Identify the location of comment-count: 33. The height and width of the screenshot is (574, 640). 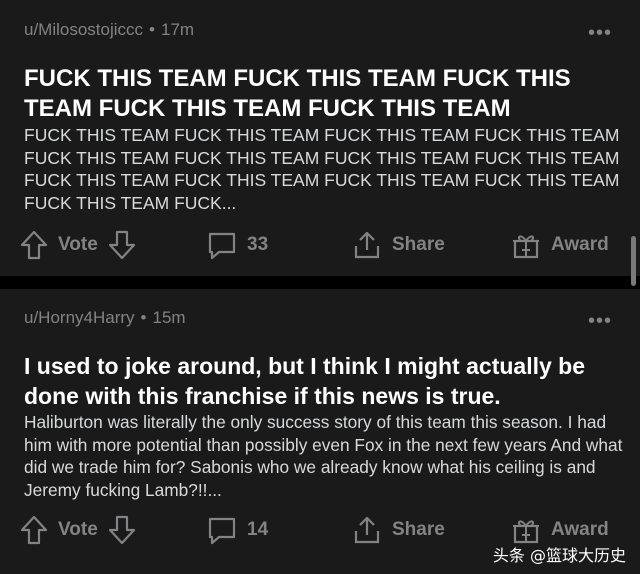
(258, 244).